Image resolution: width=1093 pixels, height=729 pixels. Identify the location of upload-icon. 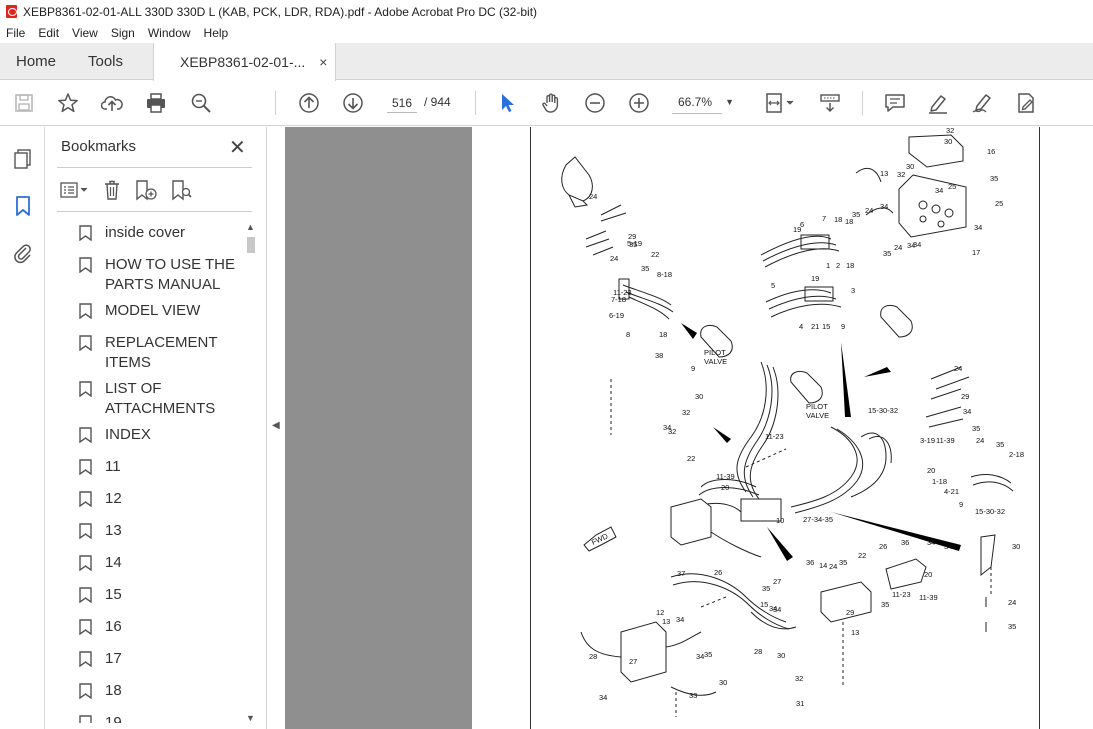
(112, 103).